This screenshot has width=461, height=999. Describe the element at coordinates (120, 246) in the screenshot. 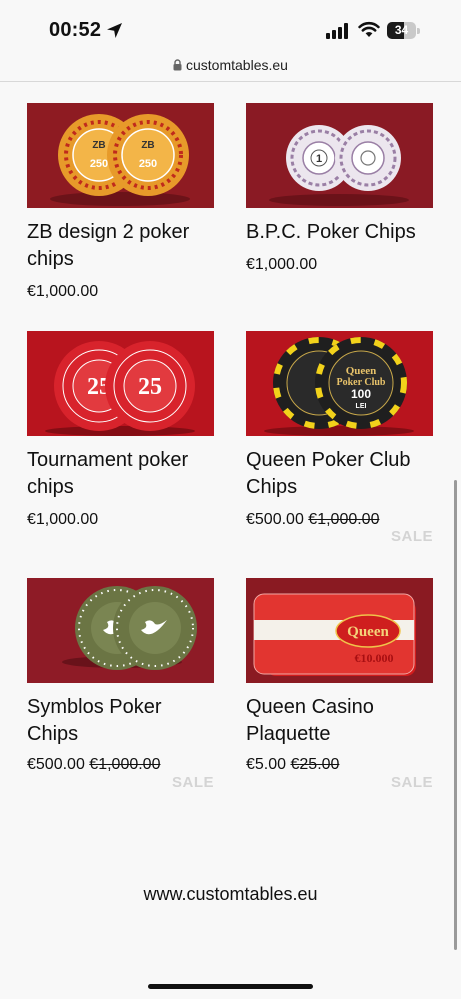

I see `product-name: ZB design 2 poker chips` at that location.